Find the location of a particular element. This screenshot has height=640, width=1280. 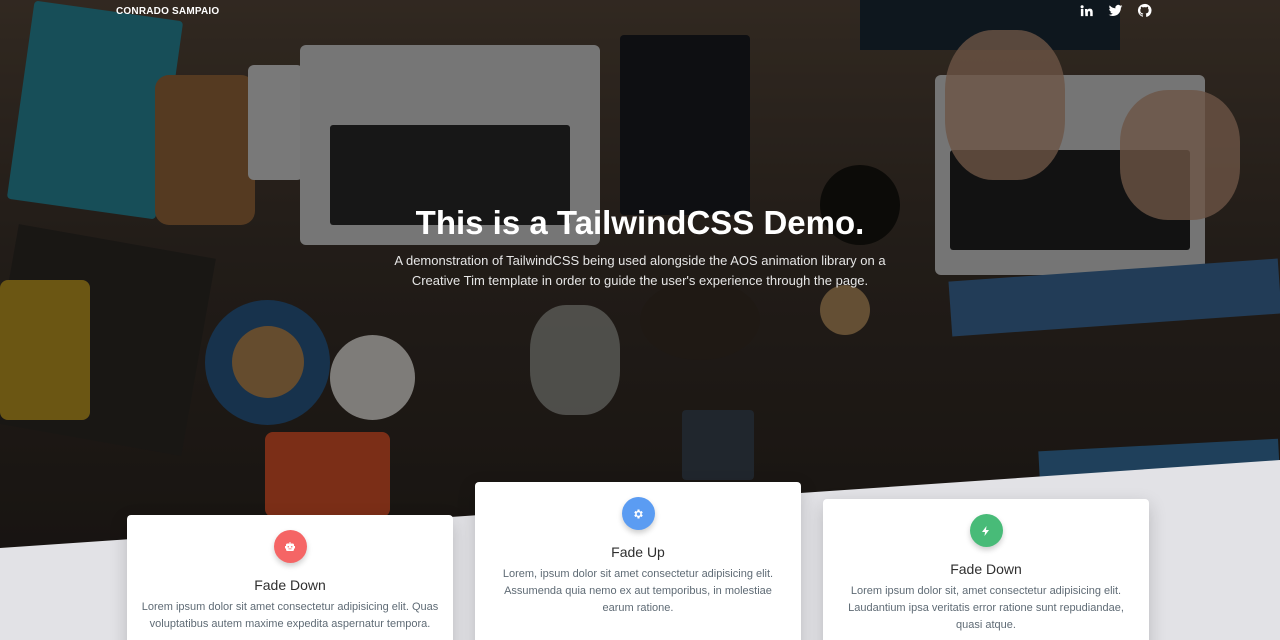

brand-link: CONRADO SAMPAIO is located at coordinates (167, 11).